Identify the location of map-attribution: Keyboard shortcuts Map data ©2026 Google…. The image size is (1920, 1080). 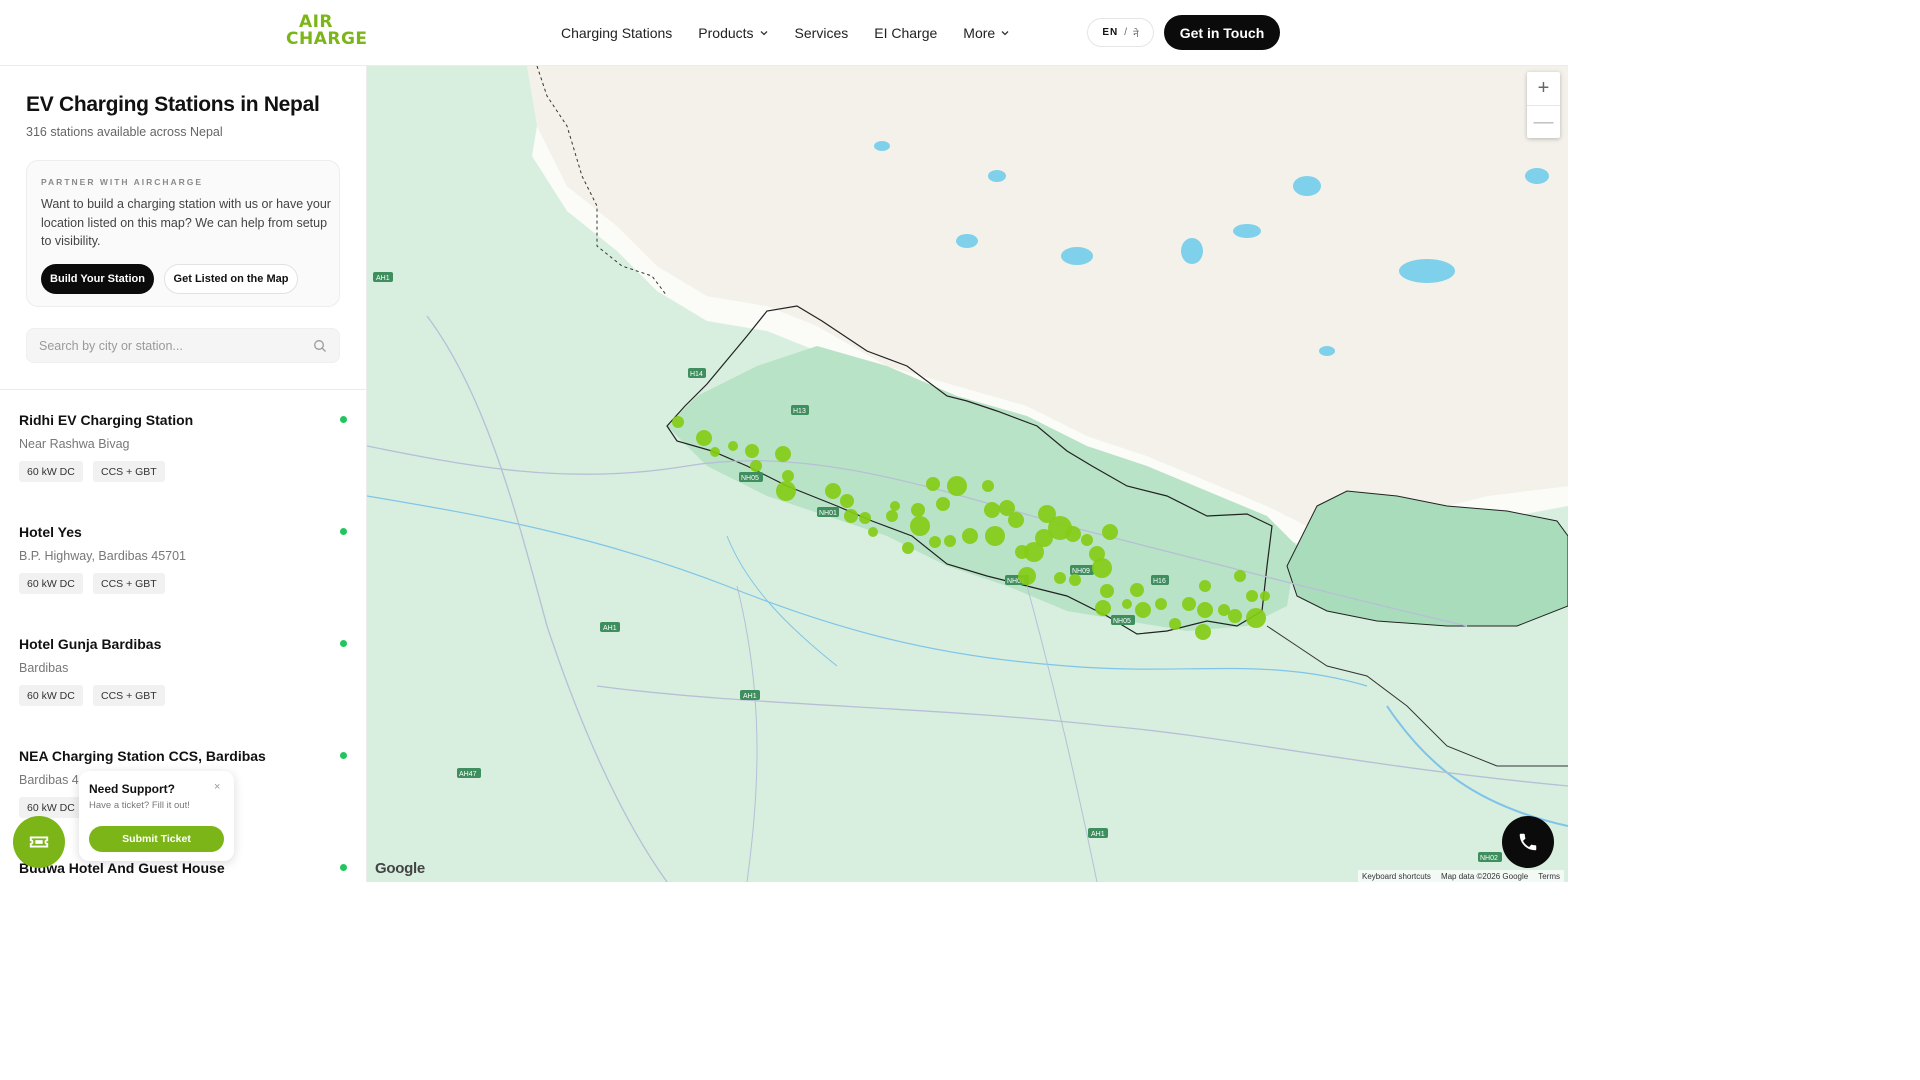
(1461, 876).